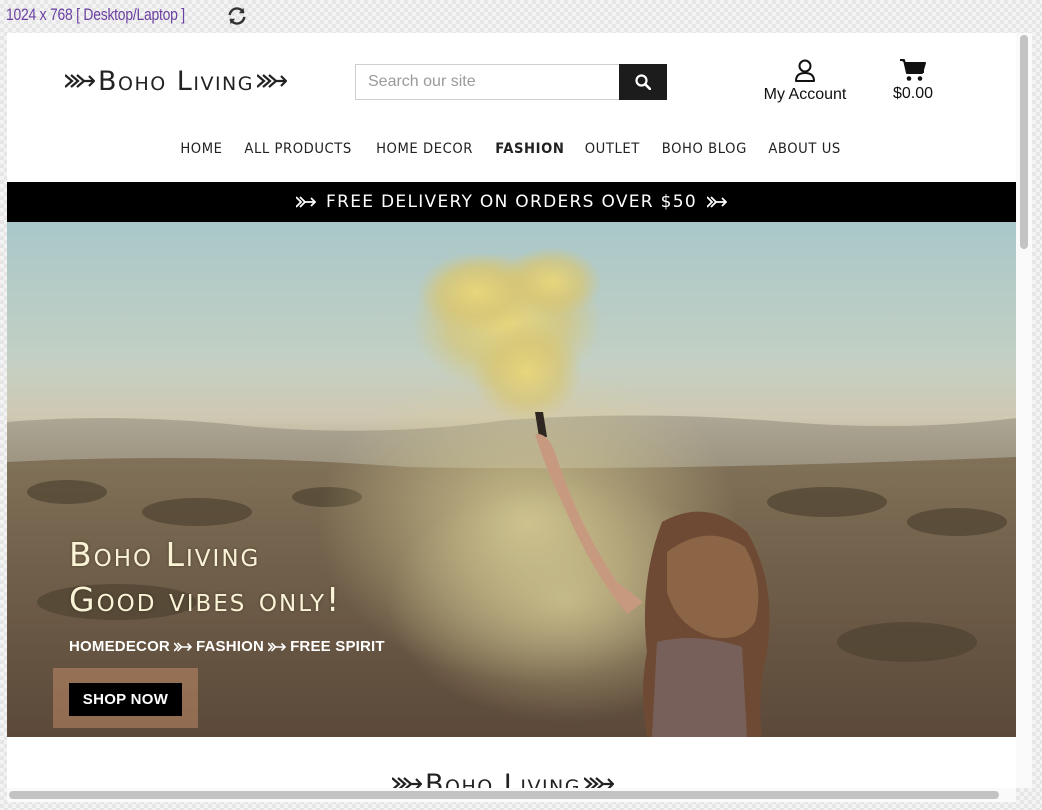 This screenshot has height=810, width=1042. Describe the element at coordinates (805, 94) in the screenshot. I see `my-account-label: My Account` at that location.